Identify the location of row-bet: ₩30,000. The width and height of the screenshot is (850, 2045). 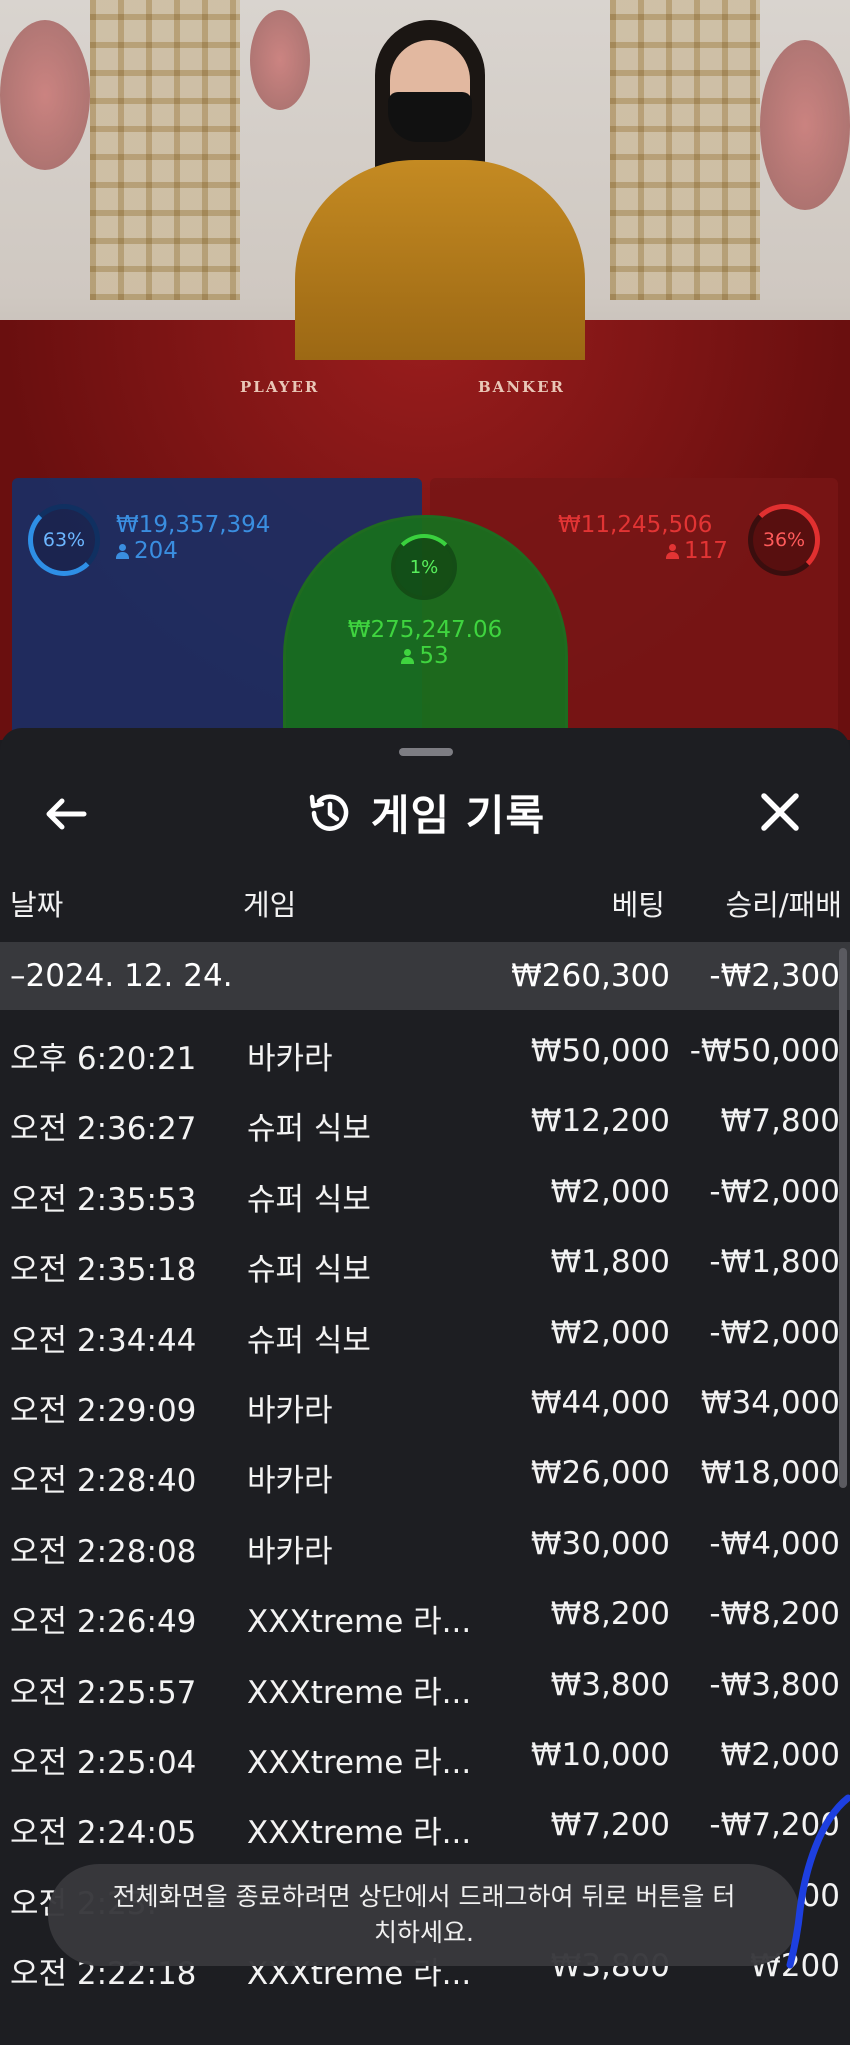
(600, 1543).